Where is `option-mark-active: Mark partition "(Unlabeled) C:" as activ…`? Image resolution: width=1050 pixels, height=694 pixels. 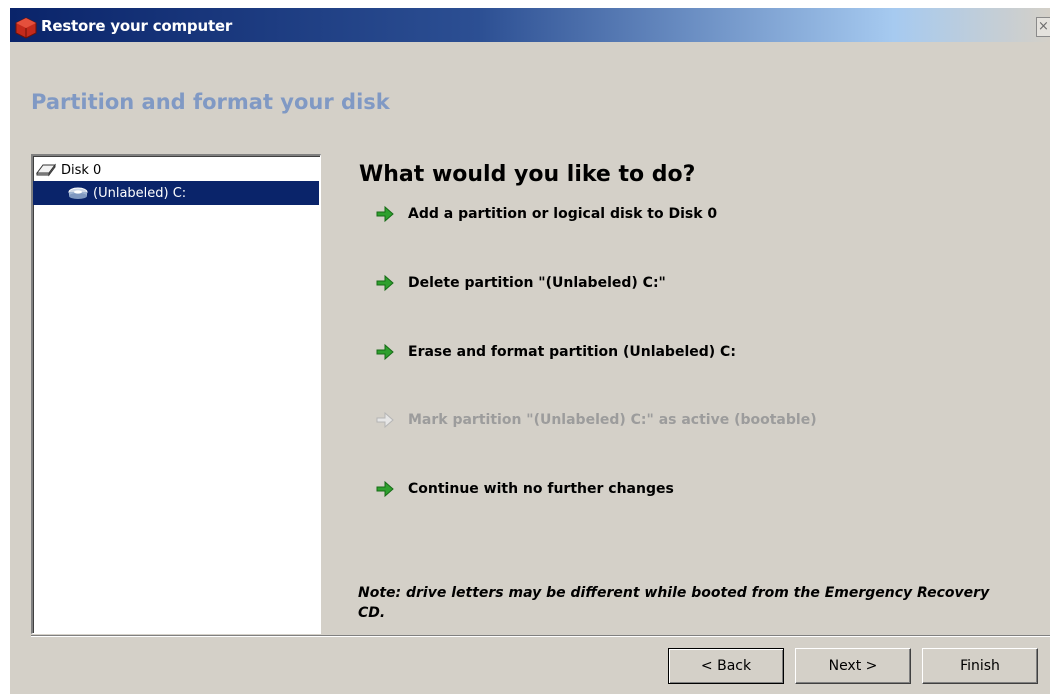
option-mark-active: Mark partition "(Unlabeled) C:" as activ… is located at coordinates (595, 420).